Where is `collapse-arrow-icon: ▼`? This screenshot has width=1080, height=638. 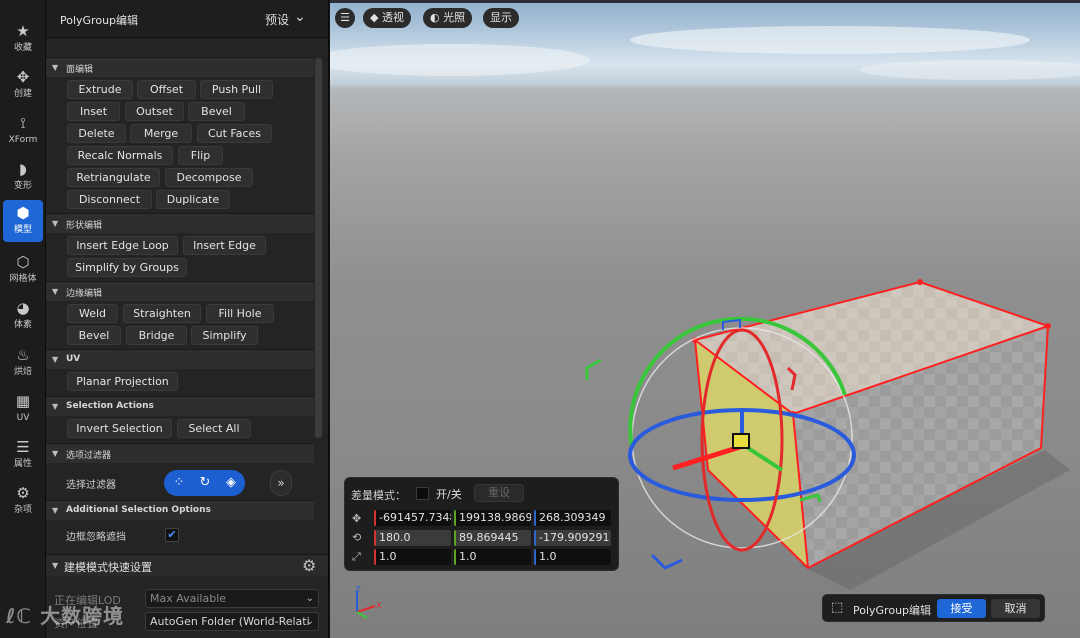
collapse-arrow-icon: ▼ is located at coordinates (55, 565).